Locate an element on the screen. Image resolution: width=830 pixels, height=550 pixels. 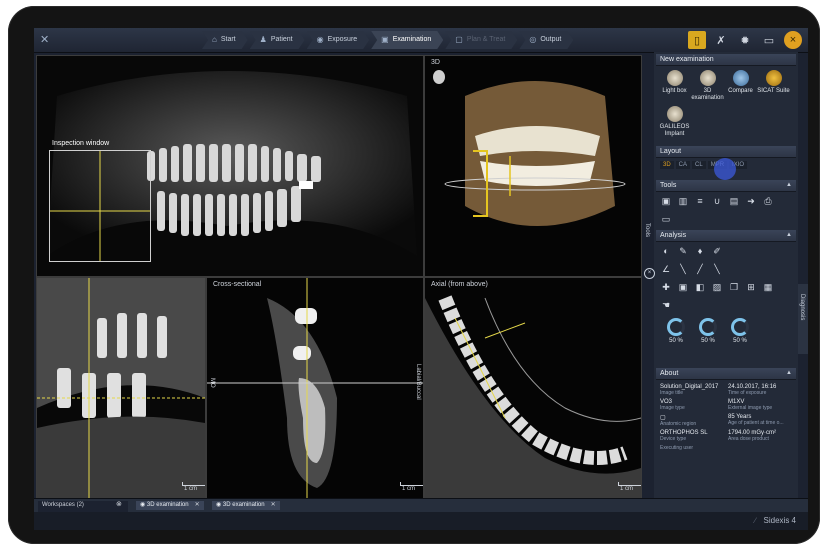
display-icon: ▭ is located at coordinates (769, 40).